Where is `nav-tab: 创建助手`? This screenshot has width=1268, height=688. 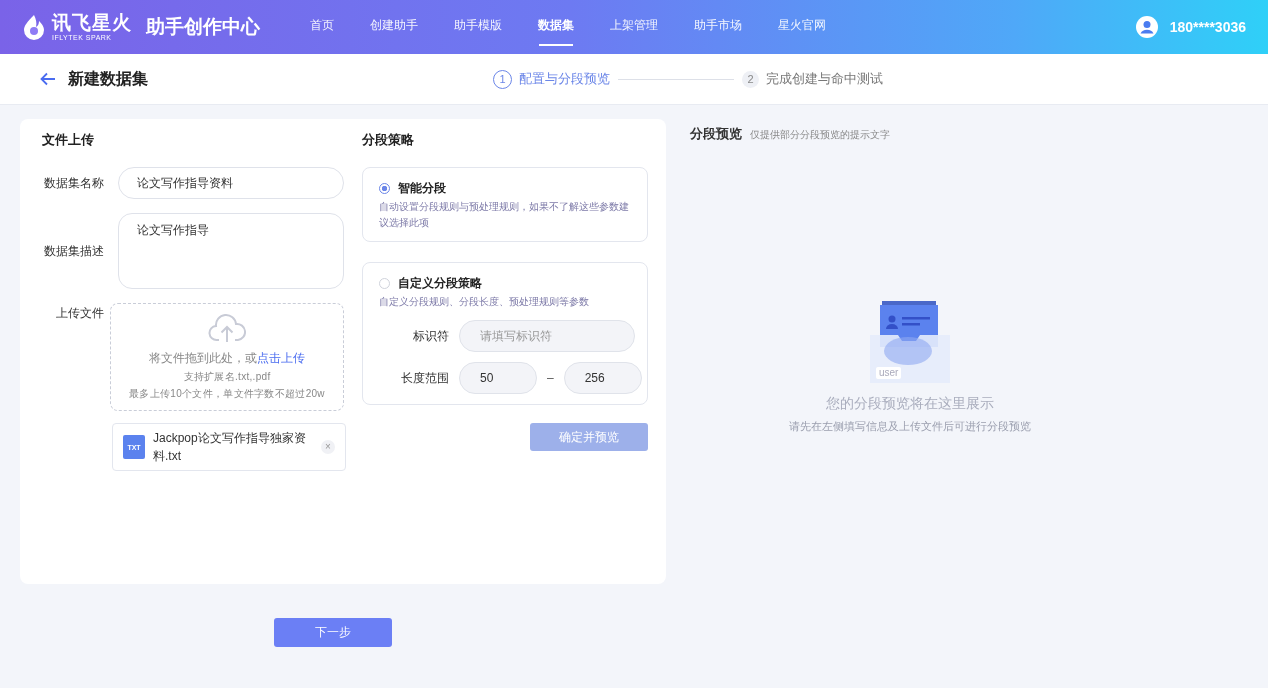 nav-tab: 创建助手 is located at coordinates (394, 27).